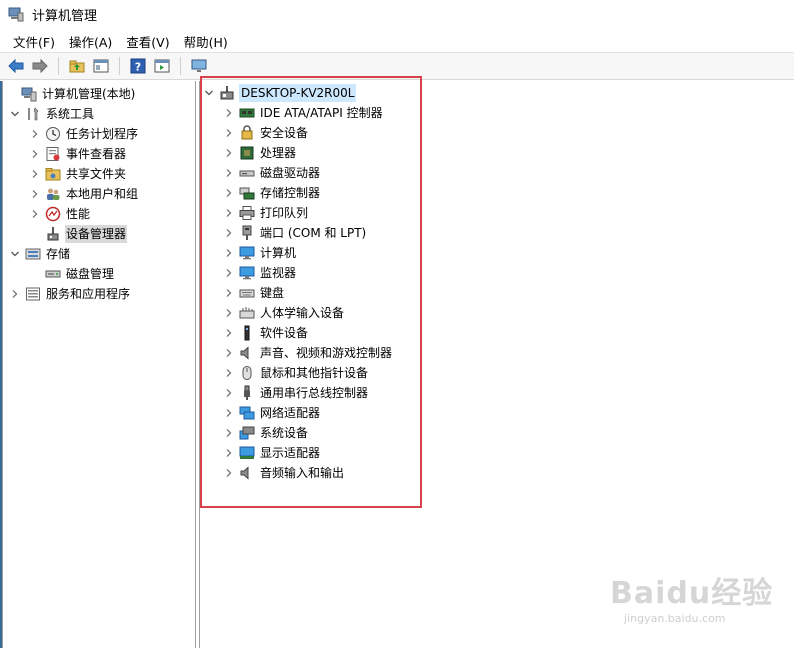  I want to click on help-icon: ?, so click(138, 66).